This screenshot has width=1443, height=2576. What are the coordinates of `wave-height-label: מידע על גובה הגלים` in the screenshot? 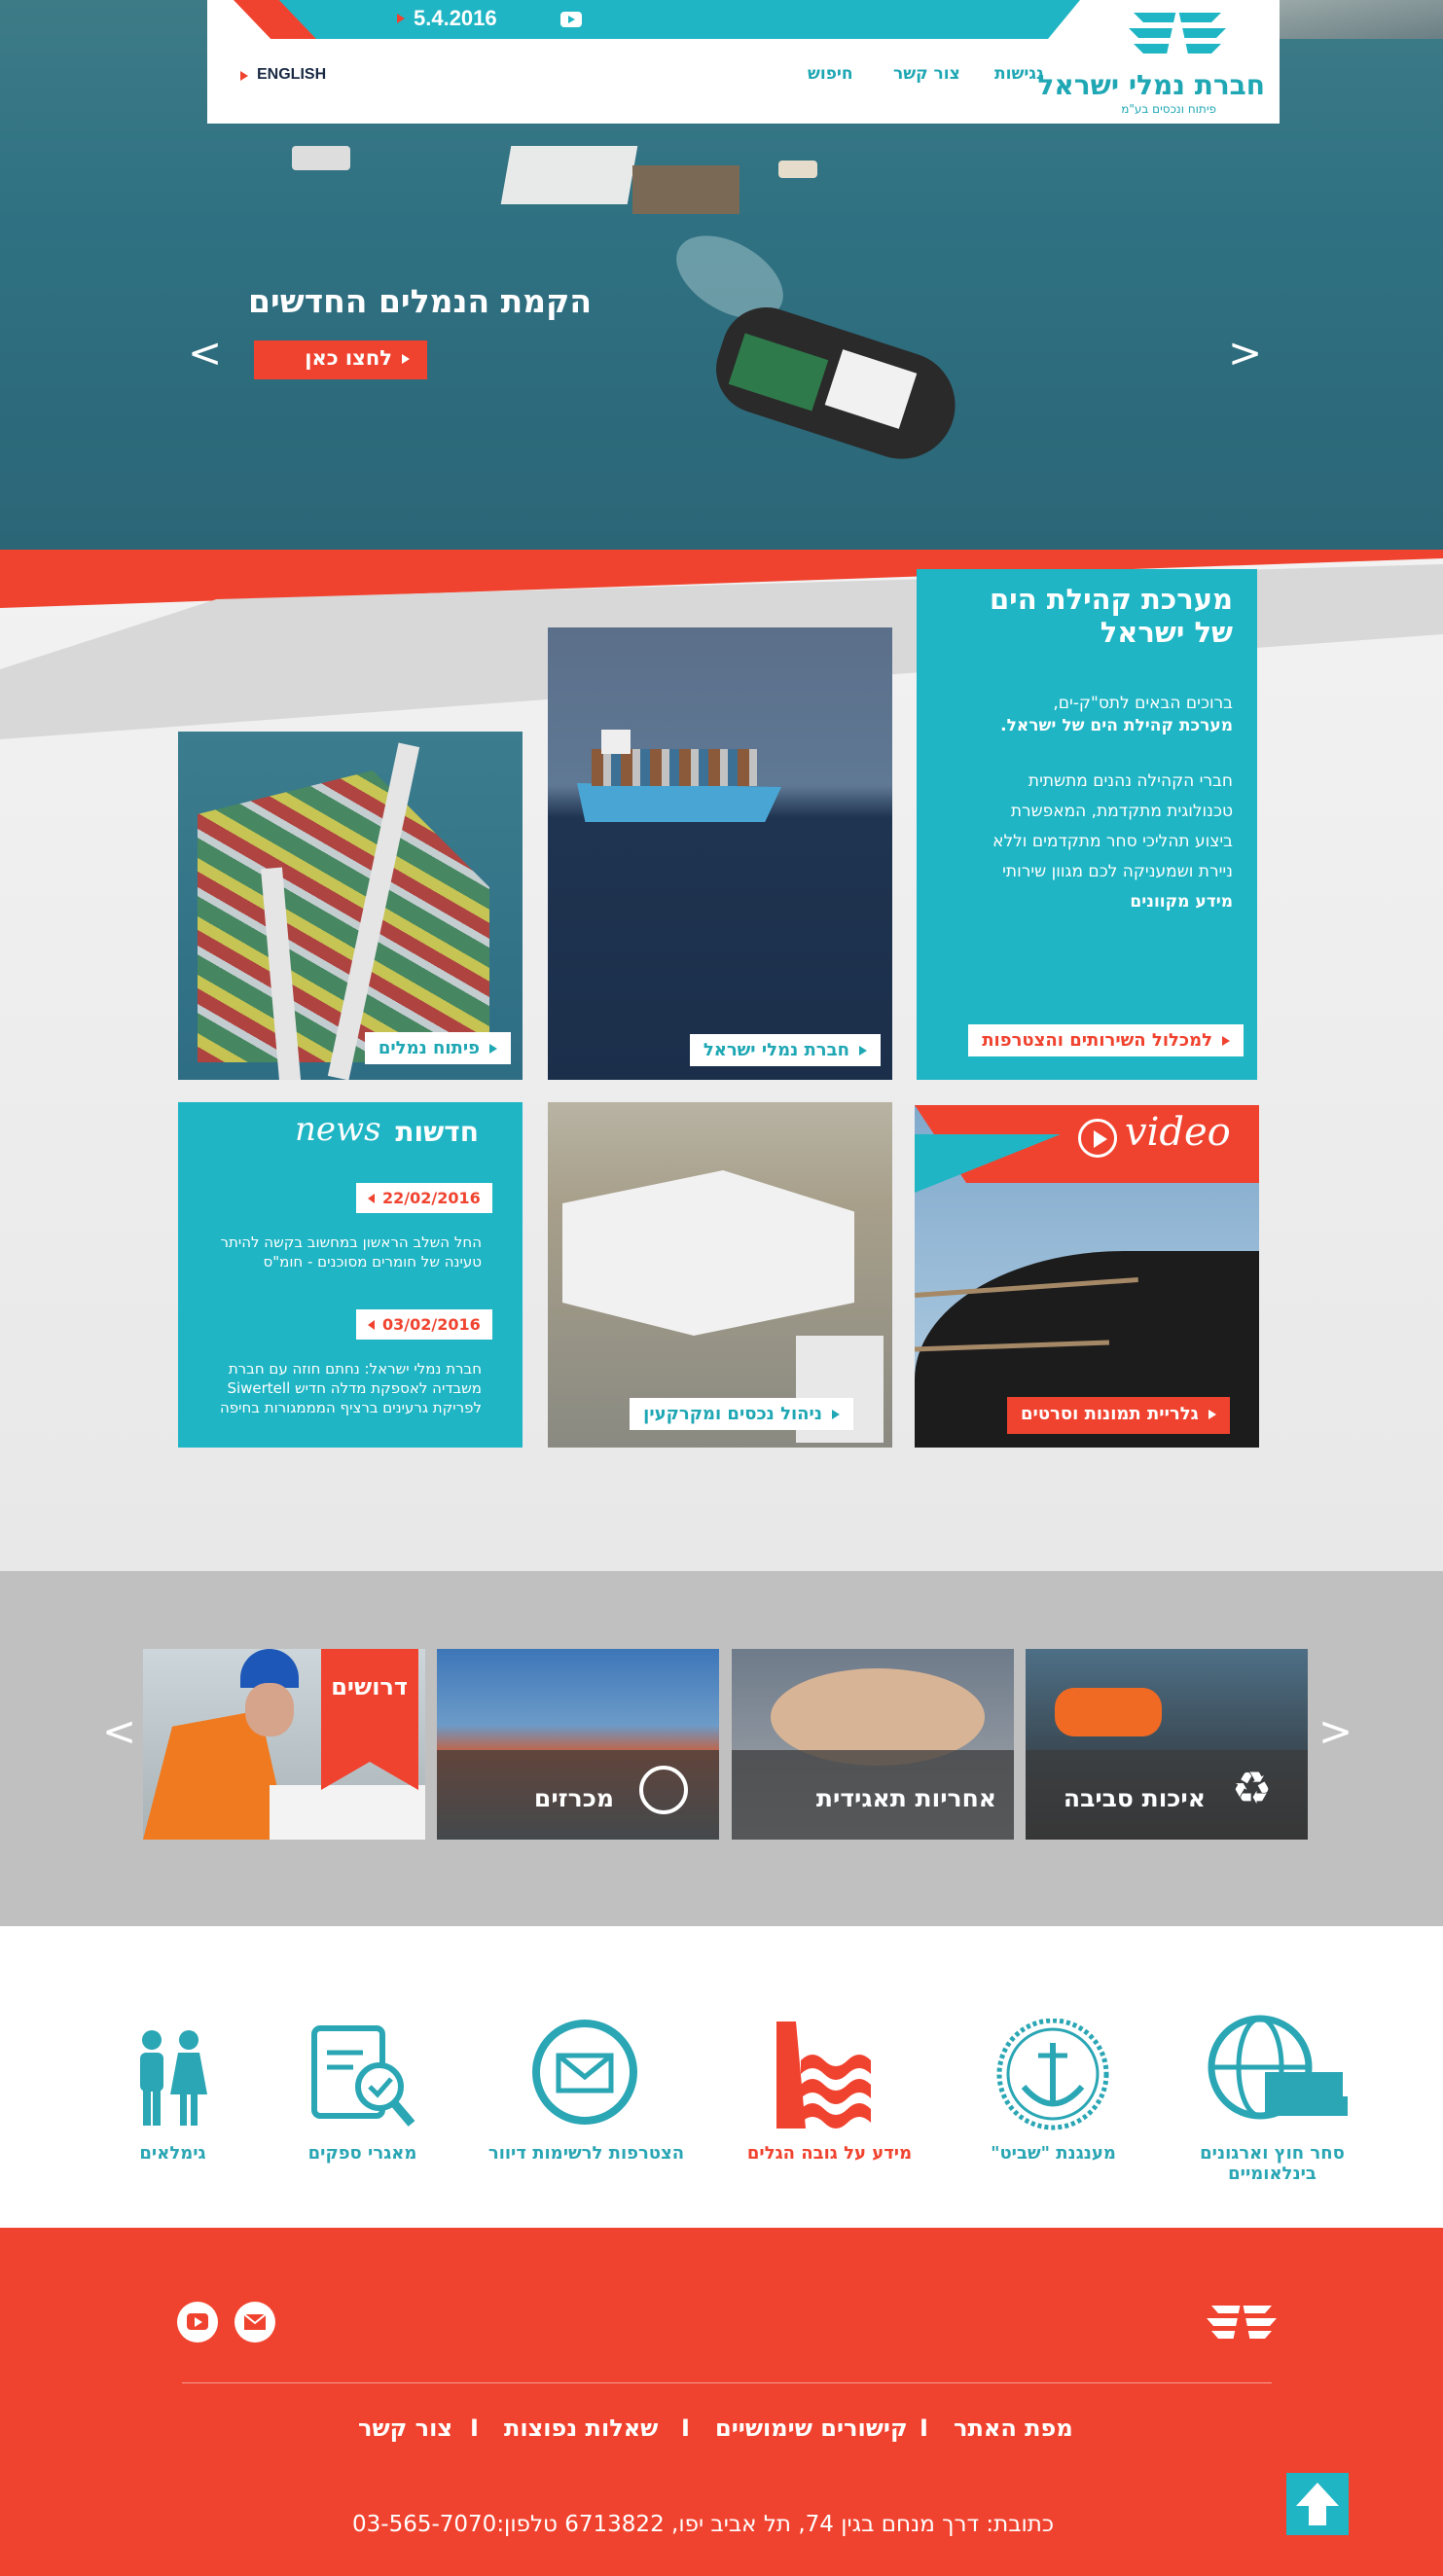 It's located at (829, 2153).